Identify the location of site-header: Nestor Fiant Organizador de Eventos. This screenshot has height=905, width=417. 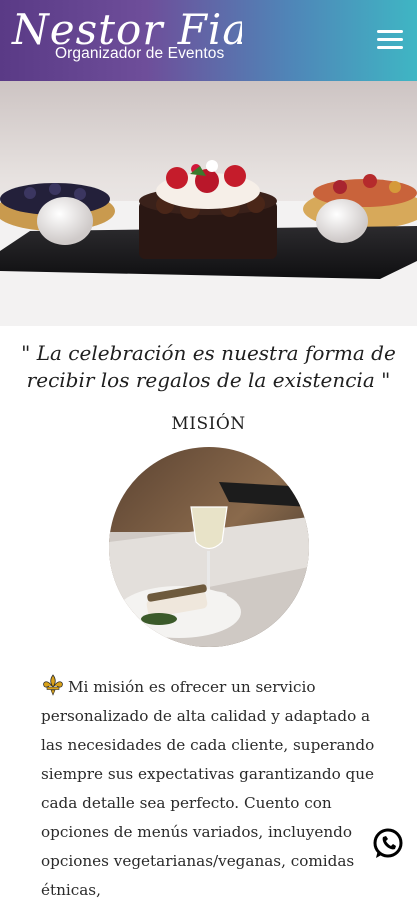
(208, 40).